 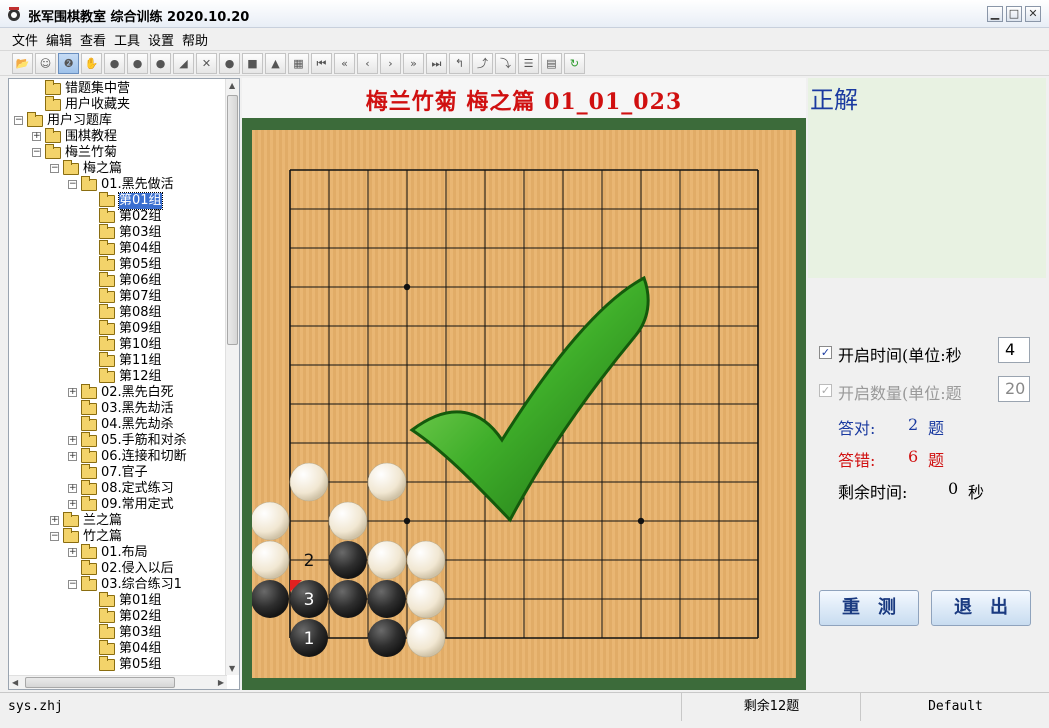 I want to click on menu-view: 查看, so click(x=93, y=39).